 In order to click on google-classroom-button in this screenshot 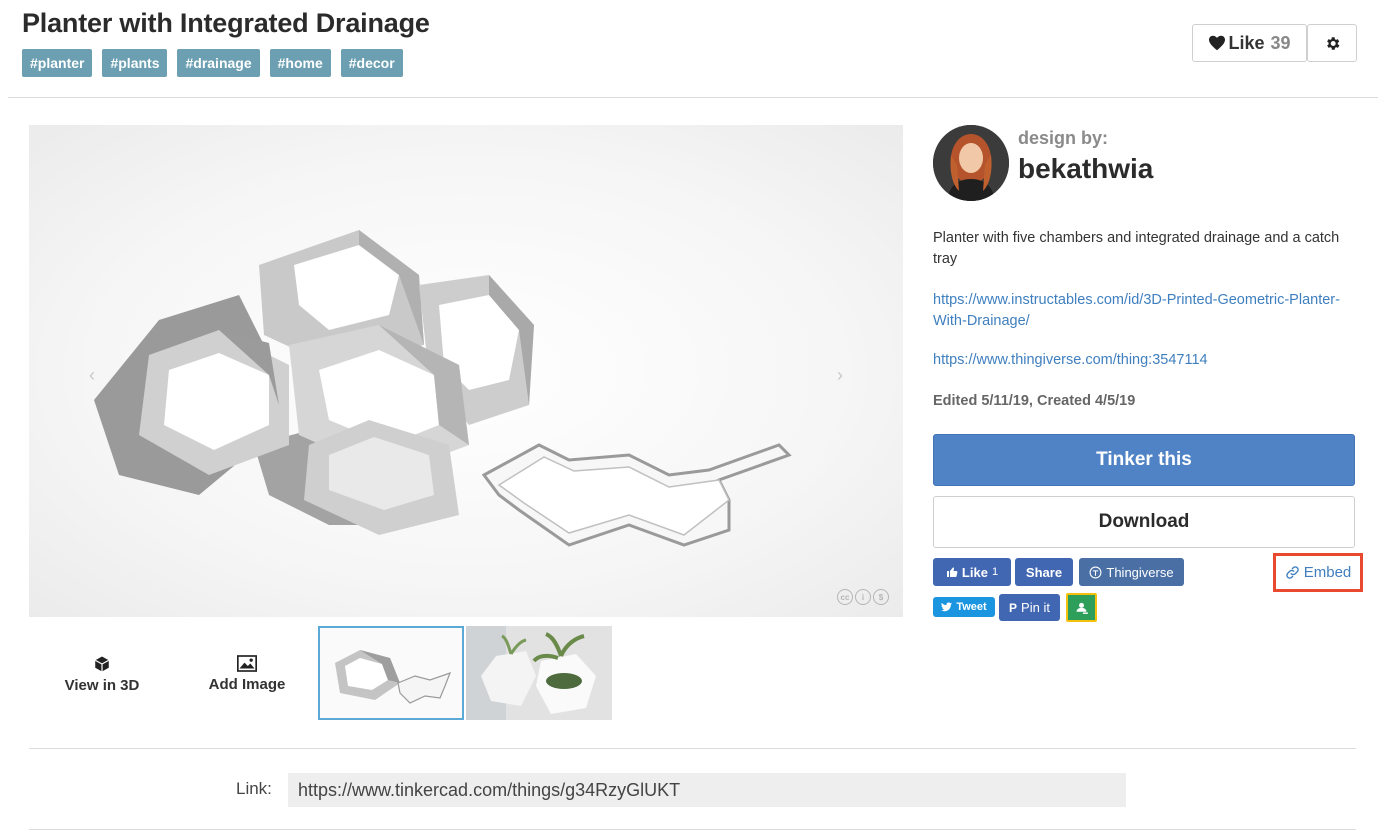, I will do `click(1081, 607)`.